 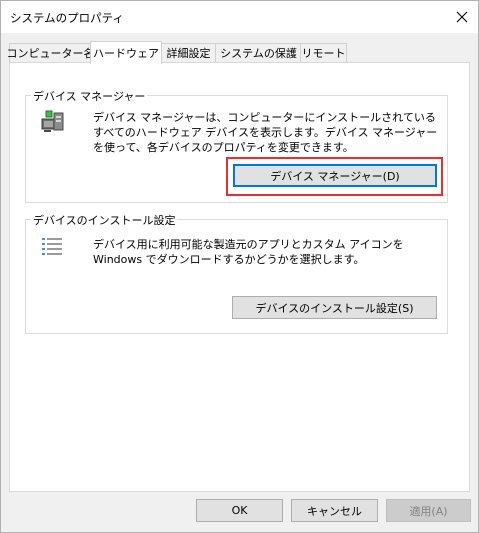 I want to click on device-installation-settings-button: デバイスのインストール設定(S), so click(x=334, y=307).